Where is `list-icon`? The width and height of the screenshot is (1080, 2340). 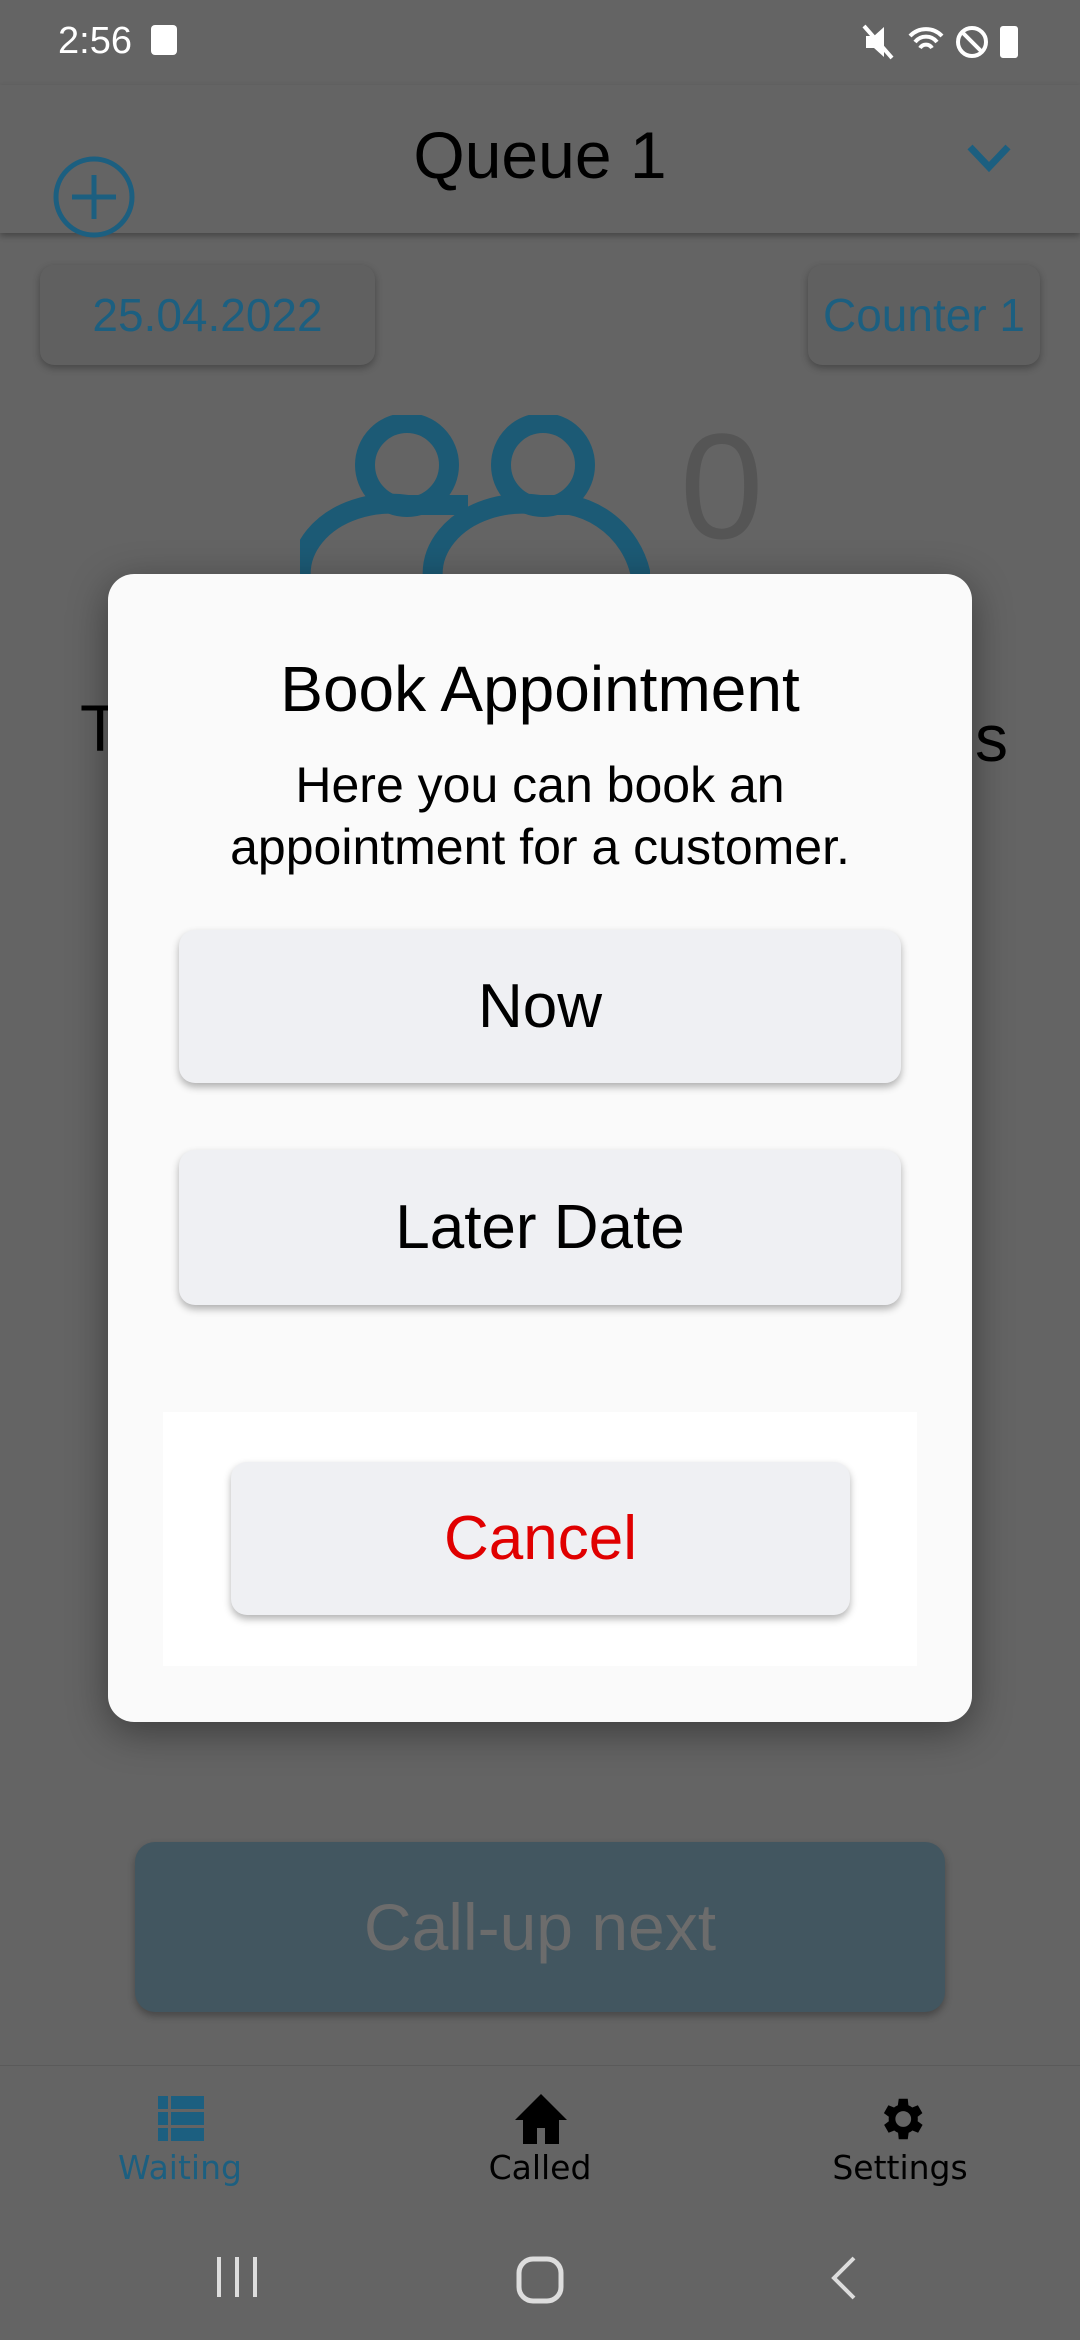
list-icon is located at coordinates (181, 2118).